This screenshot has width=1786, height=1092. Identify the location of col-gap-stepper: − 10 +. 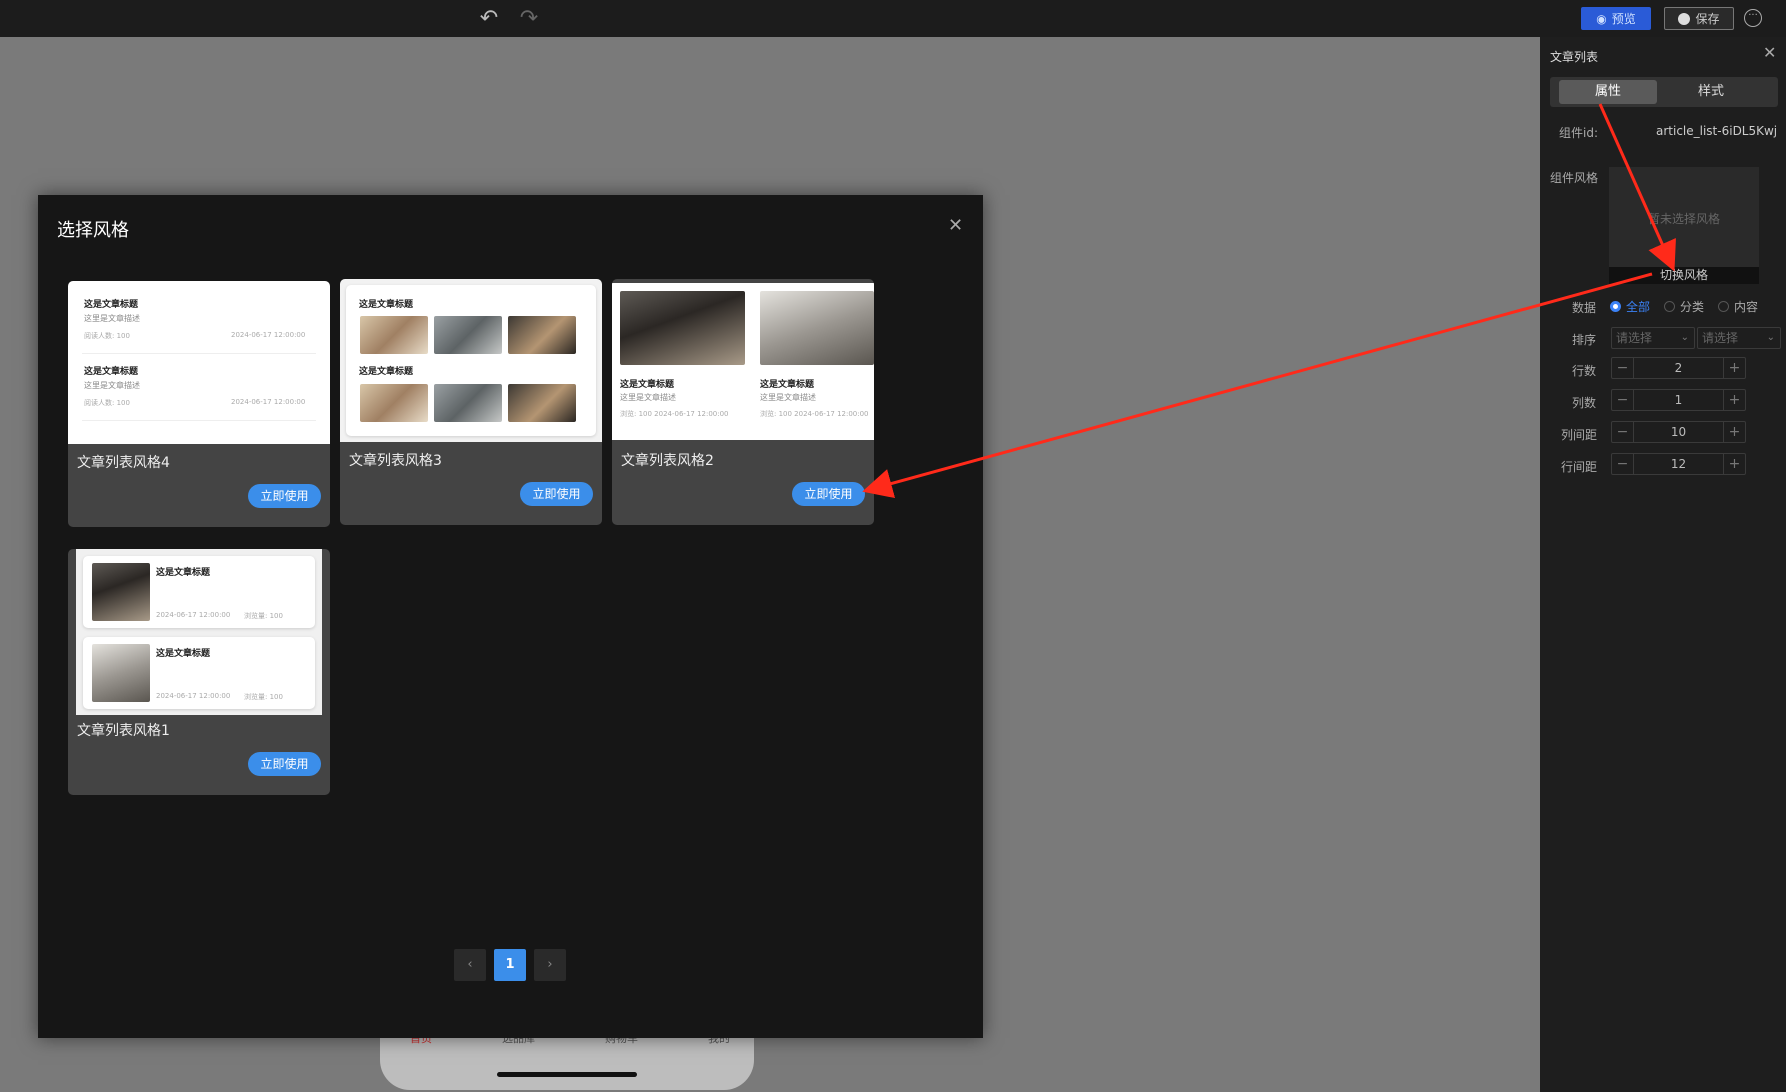
(1678, 432).